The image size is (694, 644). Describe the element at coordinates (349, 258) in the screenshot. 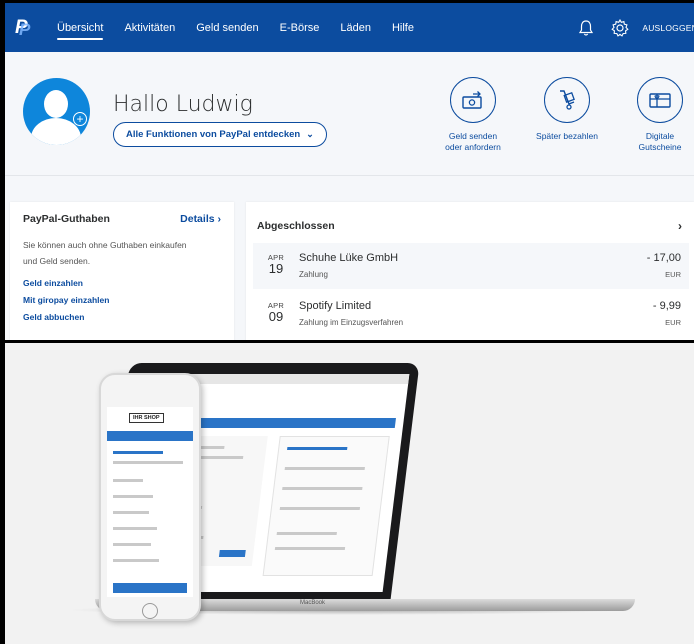

I see `transaction-merchant: Schuhe Lüke GmbH` at that location.